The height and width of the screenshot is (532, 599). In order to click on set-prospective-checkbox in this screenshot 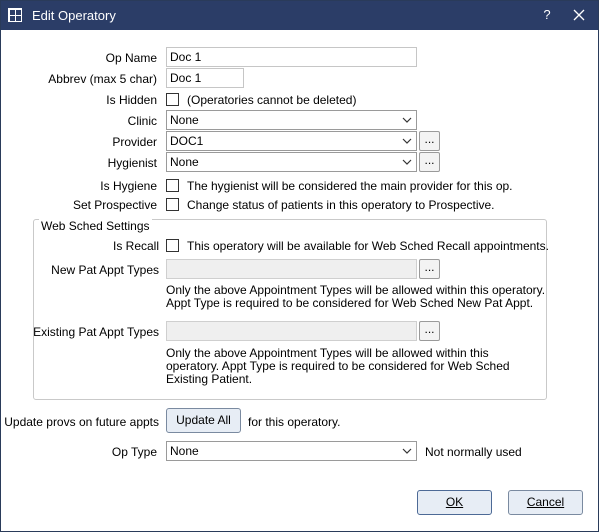, I will do `click(172, 204)`.